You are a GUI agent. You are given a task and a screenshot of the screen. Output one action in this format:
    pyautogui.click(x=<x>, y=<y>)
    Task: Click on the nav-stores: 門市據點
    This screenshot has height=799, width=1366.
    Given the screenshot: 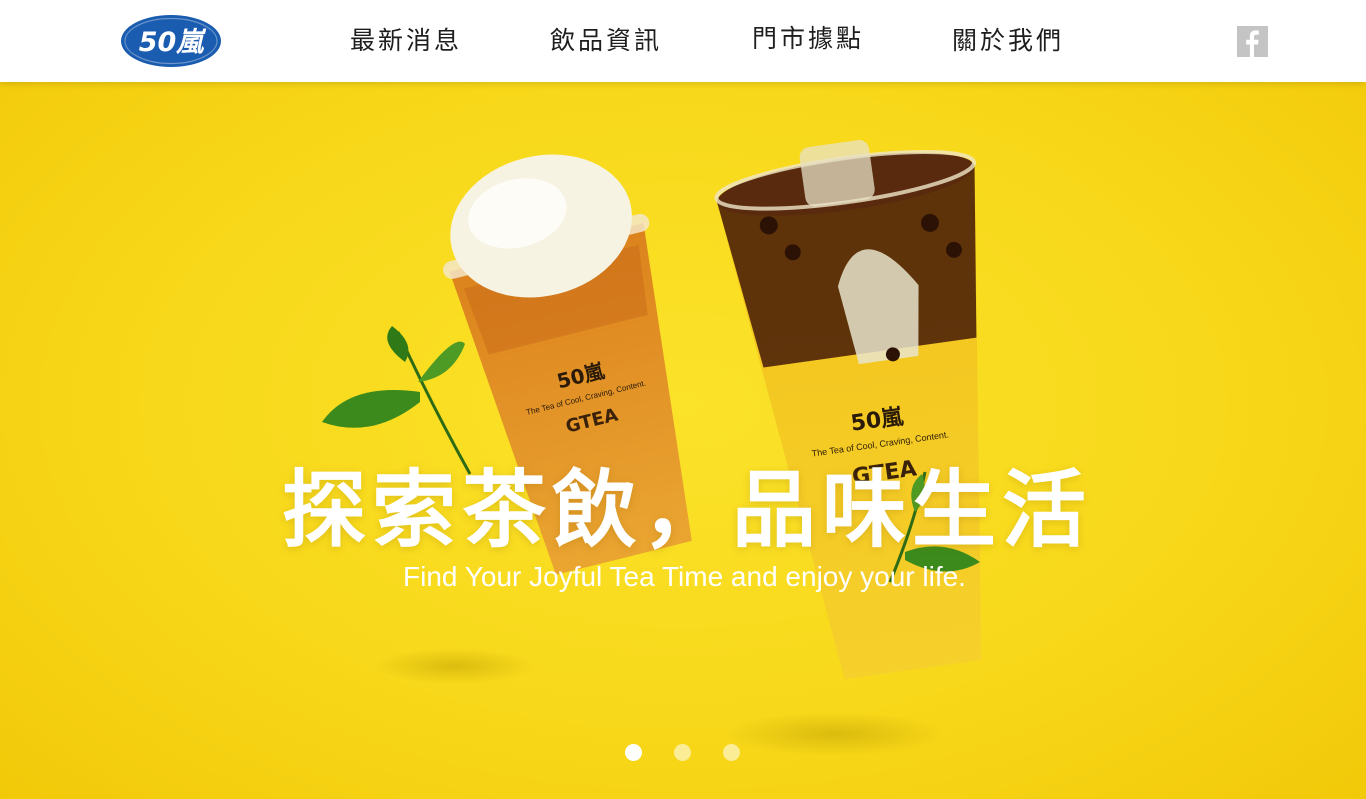 What is the action you would take?
    pyautogui.click(x=808, y=39)
    